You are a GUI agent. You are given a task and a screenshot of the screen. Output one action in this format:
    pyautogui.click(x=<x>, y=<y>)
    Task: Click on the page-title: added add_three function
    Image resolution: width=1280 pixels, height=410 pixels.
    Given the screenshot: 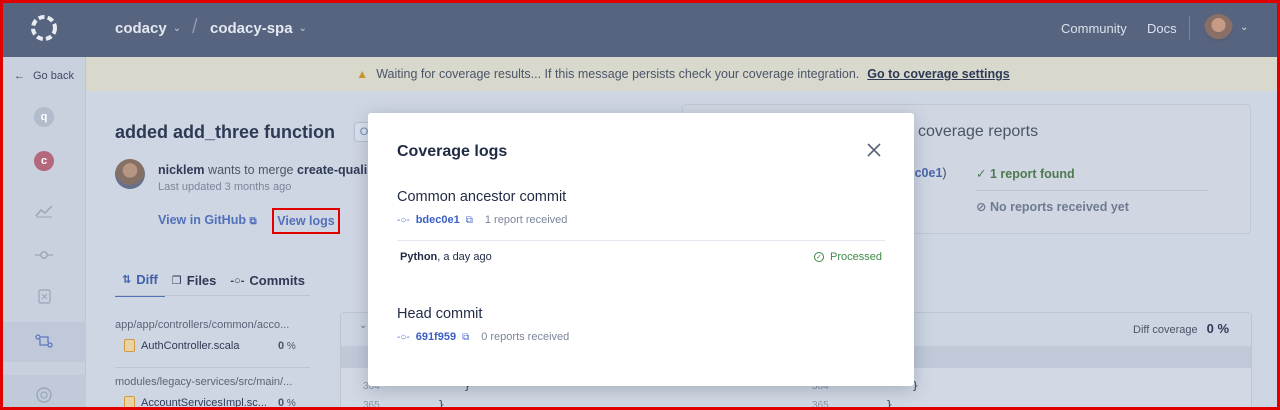 What is the action you would take?
    pyautogui.click(x=225, y=132)
    